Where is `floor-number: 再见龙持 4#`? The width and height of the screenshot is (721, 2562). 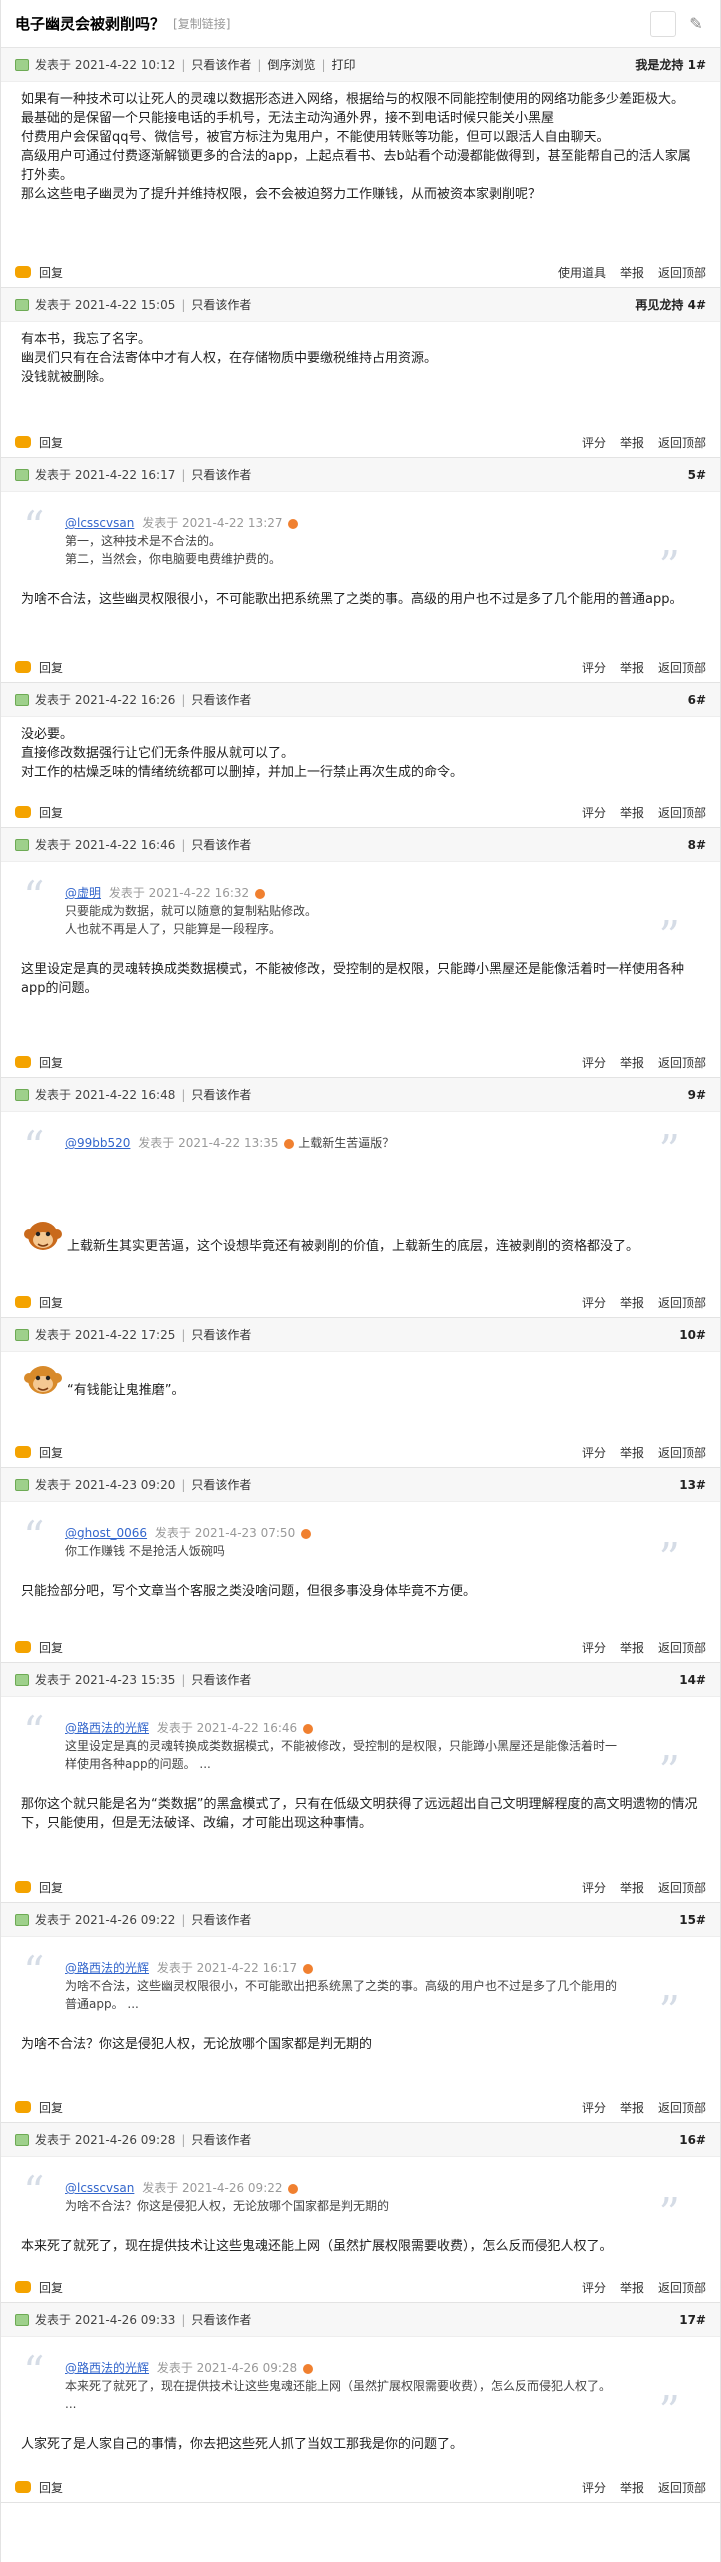
floor-number: 再见龙持 4# is located at coordinates (670, 304).